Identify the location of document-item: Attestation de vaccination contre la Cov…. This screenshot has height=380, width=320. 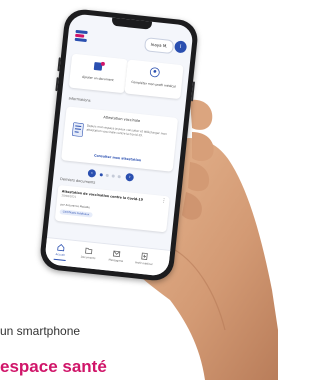
(112, 208).